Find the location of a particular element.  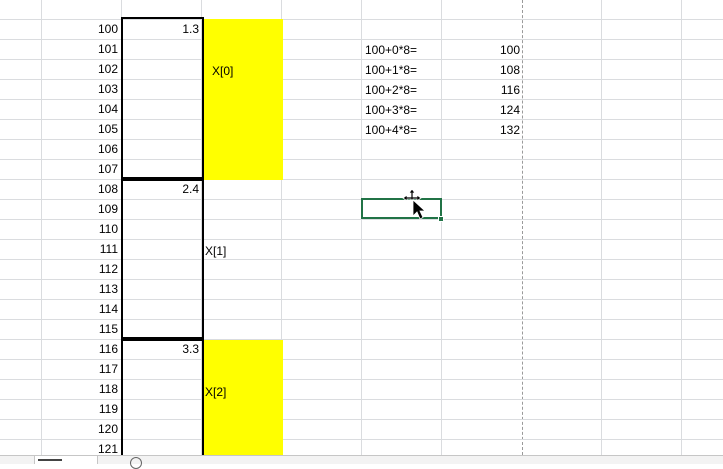

row-number-cell: 121 is located at coordinates (80, 447).